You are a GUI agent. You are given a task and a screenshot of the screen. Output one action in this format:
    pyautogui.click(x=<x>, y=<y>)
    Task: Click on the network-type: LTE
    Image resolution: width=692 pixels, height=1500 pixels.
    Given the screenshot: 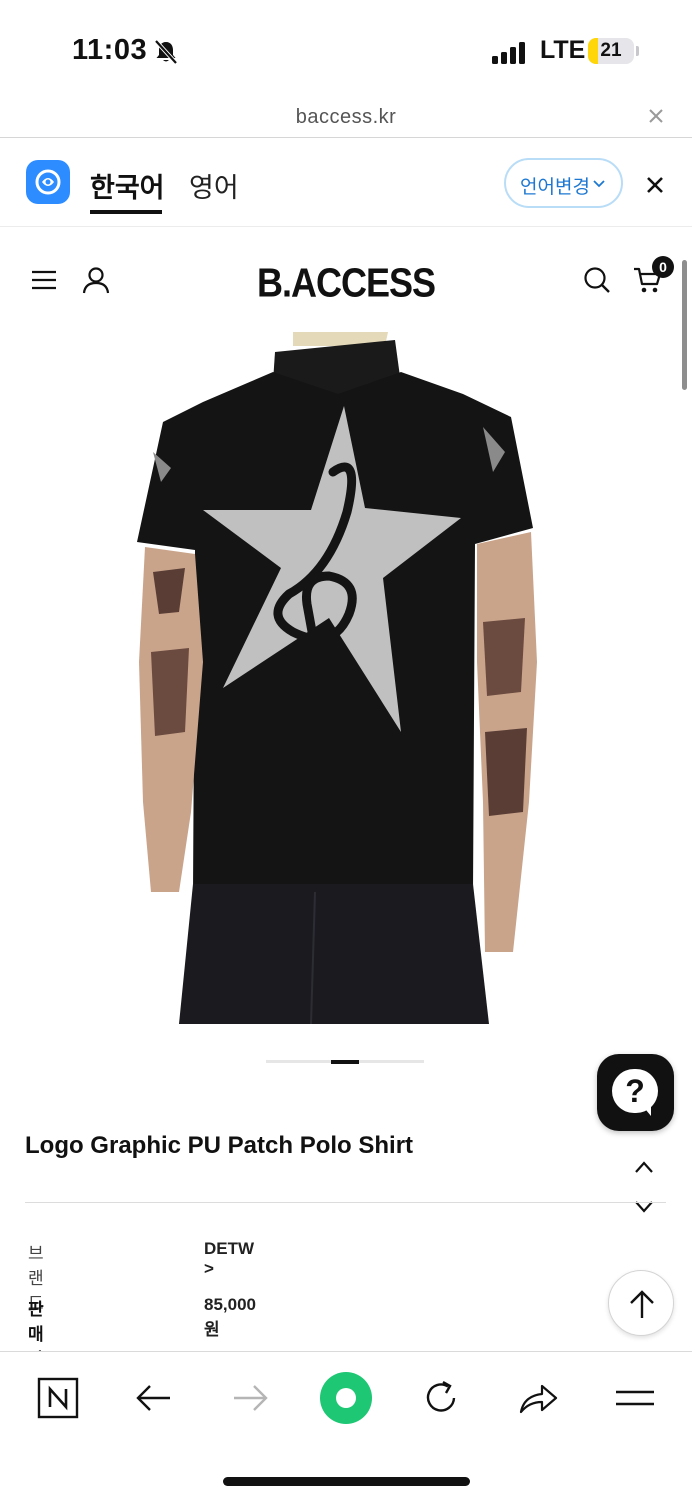 What is the action you would take?
    pyautogui.click(x=563, y=50)
    